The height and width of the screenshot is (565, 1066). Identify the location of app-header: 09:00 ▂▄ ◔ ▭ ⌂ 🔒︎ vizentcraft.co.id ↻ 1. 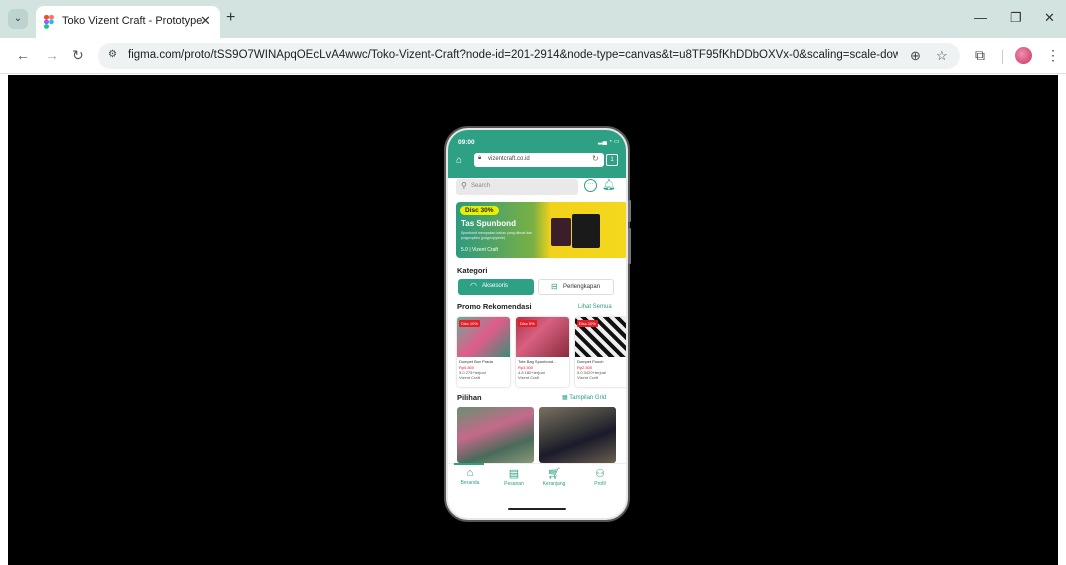
(537, 154).